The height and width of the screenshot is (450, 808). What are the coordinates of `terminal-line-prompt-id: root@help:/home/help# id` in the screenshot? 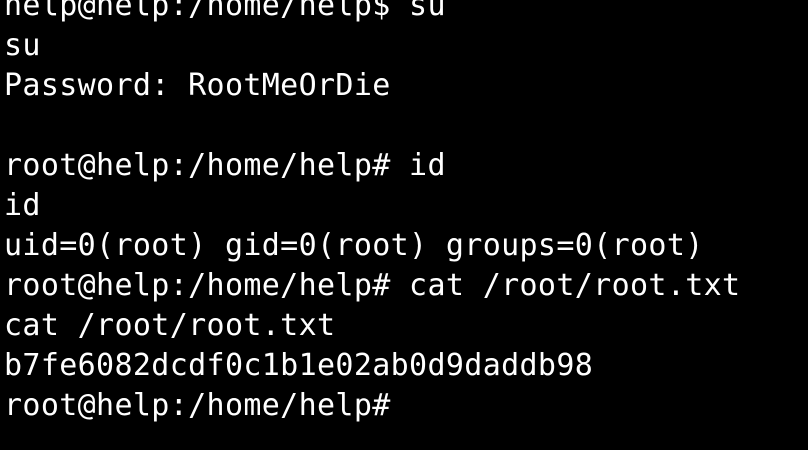 It's located at (225, 165).